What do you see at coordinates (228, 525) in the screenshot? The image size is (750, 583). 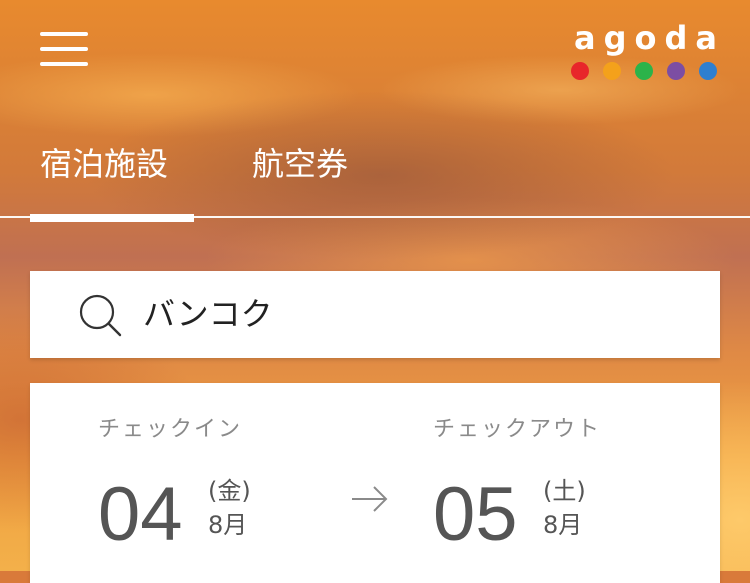 I see `checkin-month: 8月` at bounding box center [228, 525].